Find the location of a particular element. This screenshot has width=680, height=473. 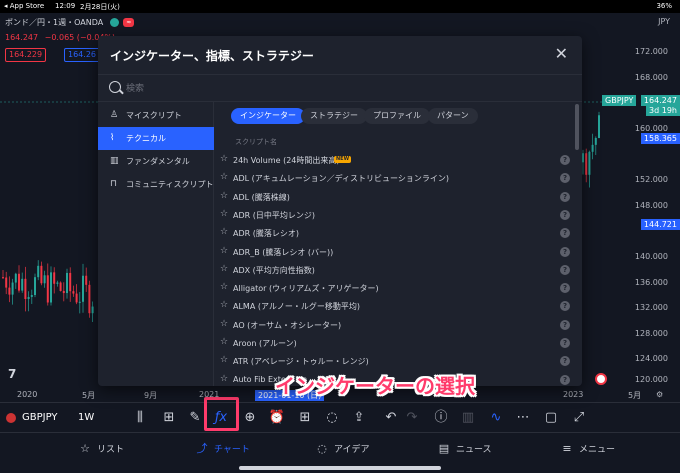

compare-symbol-icon: ⊞ is located at coordinates (169, 418).